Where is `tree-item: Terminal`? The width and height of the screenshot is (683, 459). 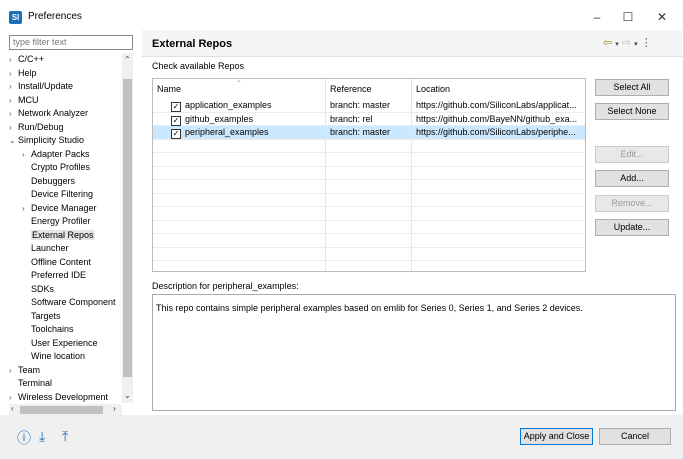 tree-item: Terminal is located at coordinates (30, 383).